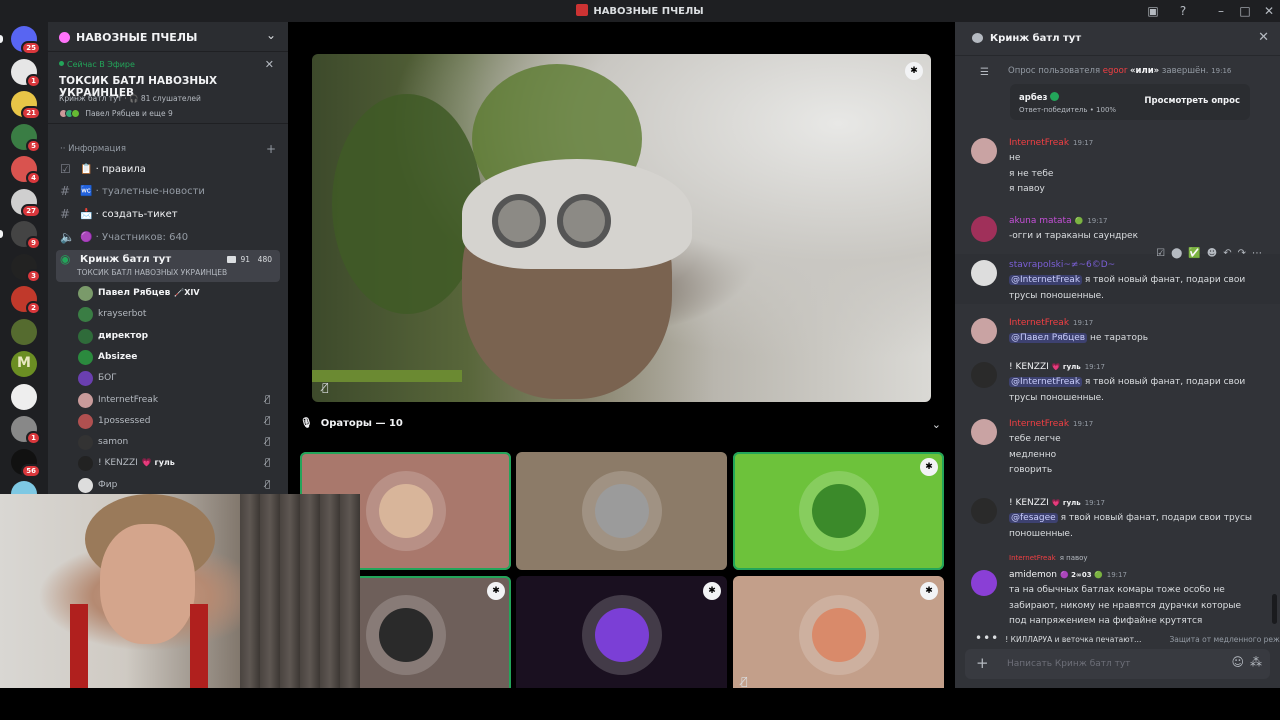 The height and width of the screenshot is (720, 1280). I want to click on user-mention: @fesagee, so click(1033, 518).